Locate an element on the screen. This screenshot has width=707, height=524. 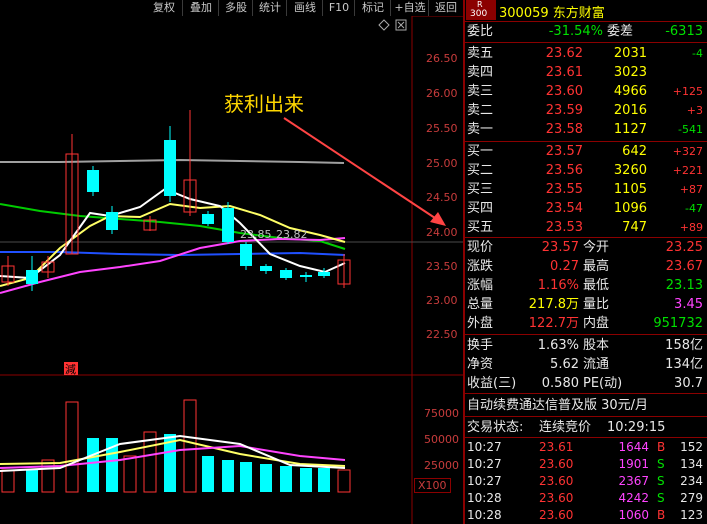
level-volume: 1127 is located at coordinates (630, 129).